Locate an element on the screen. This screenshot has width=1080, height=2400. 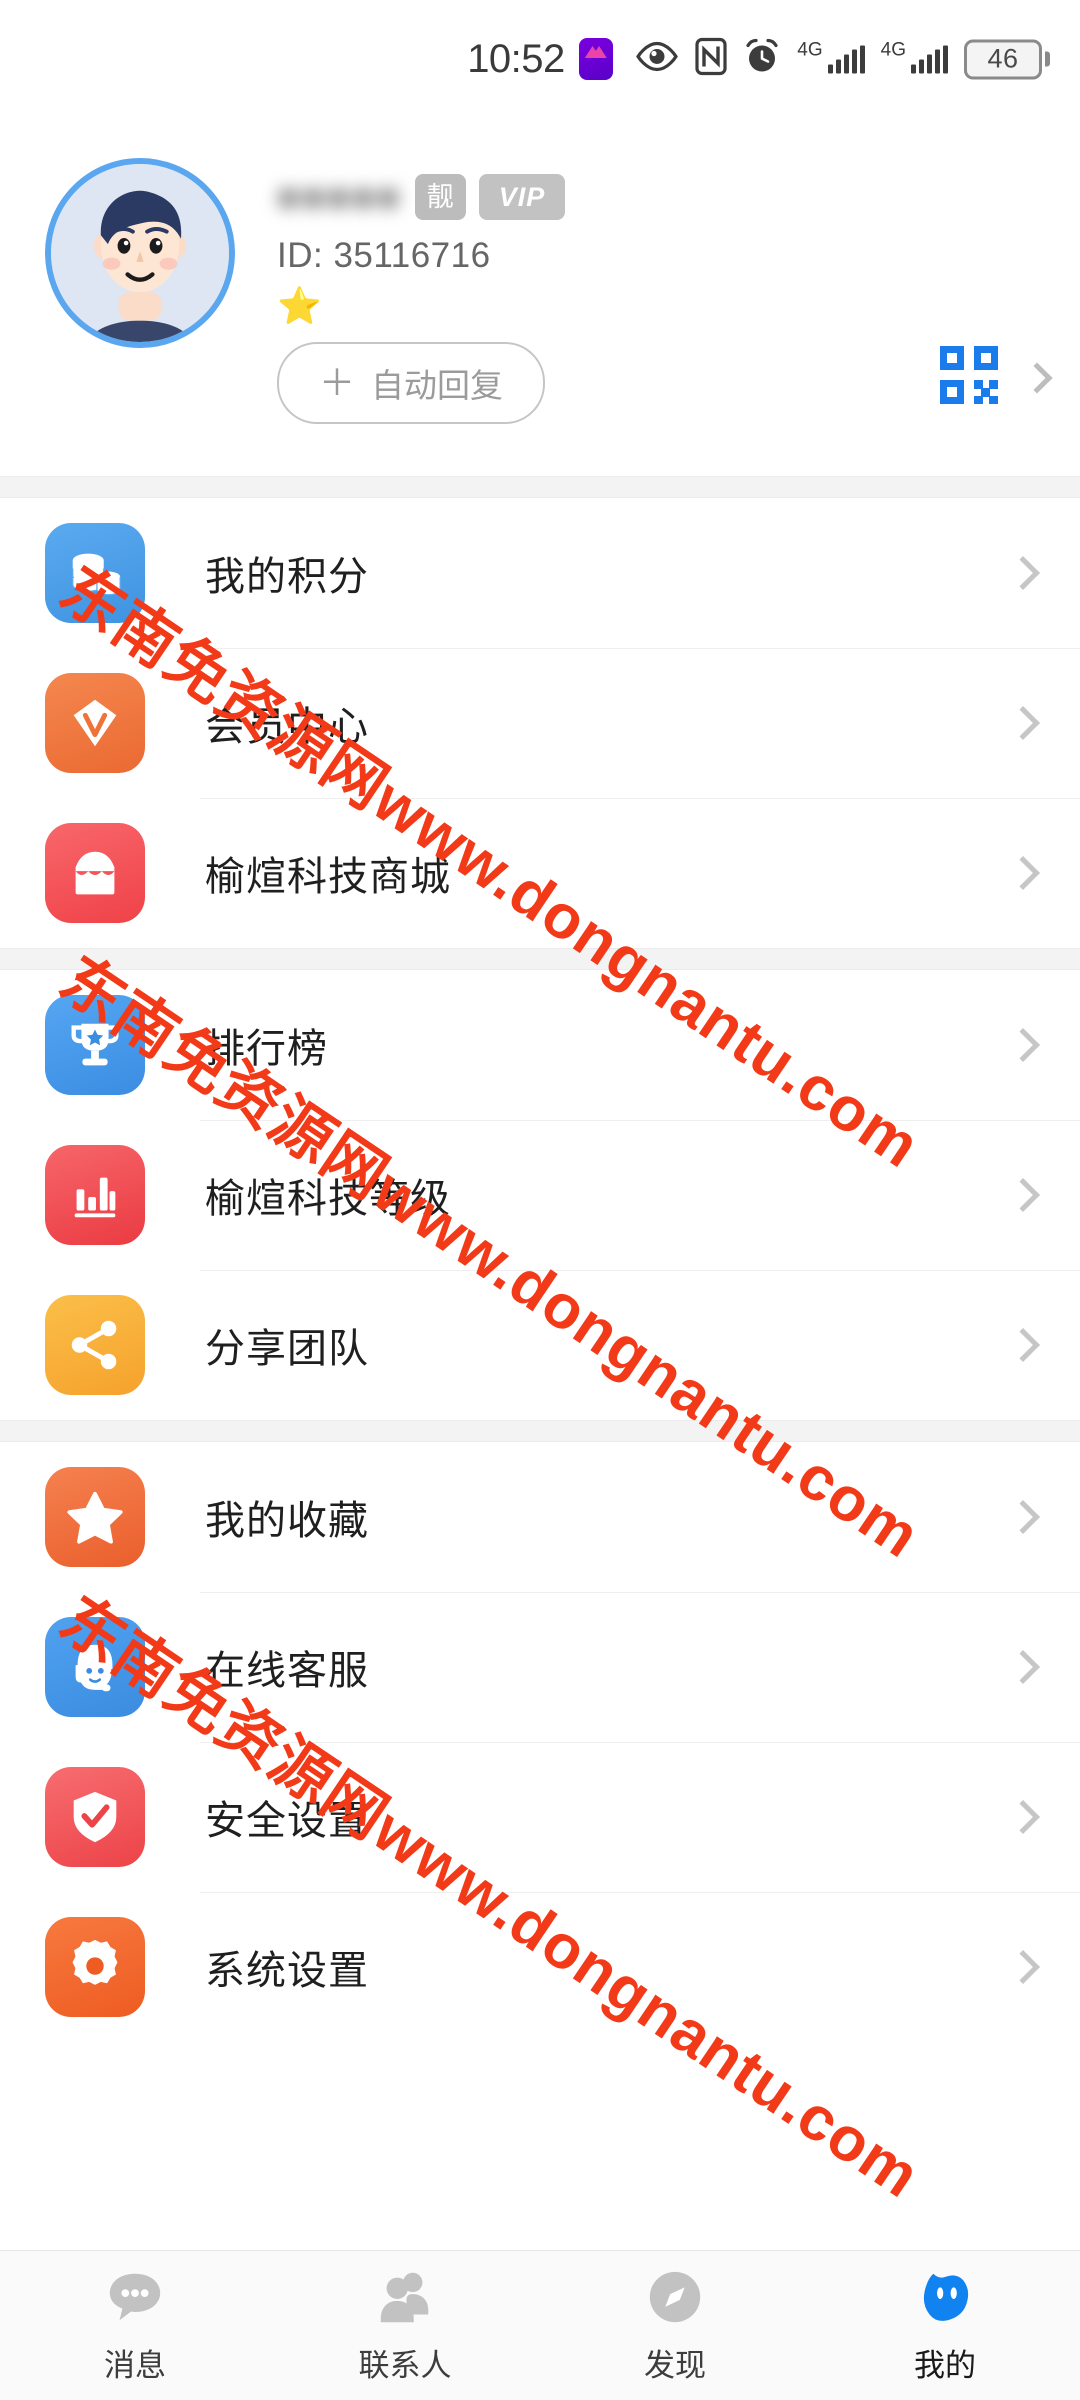
trophy-icon is located at coordinates (95, 1045).